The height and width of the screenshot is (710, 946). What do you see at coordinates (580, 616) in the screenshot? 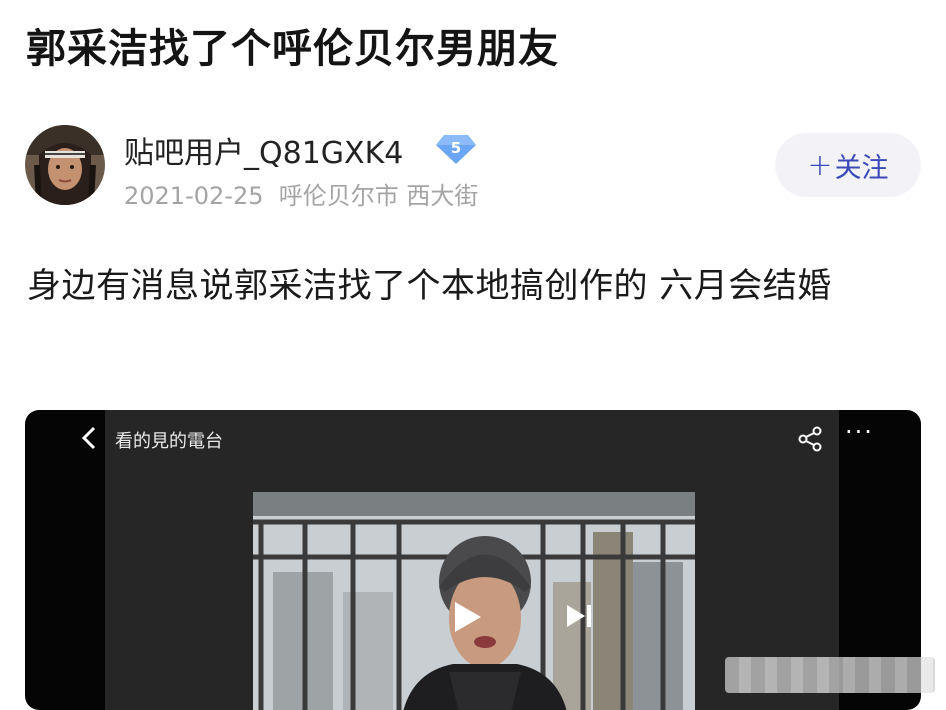
I see `next-icon` at bounding box center [580, 616].